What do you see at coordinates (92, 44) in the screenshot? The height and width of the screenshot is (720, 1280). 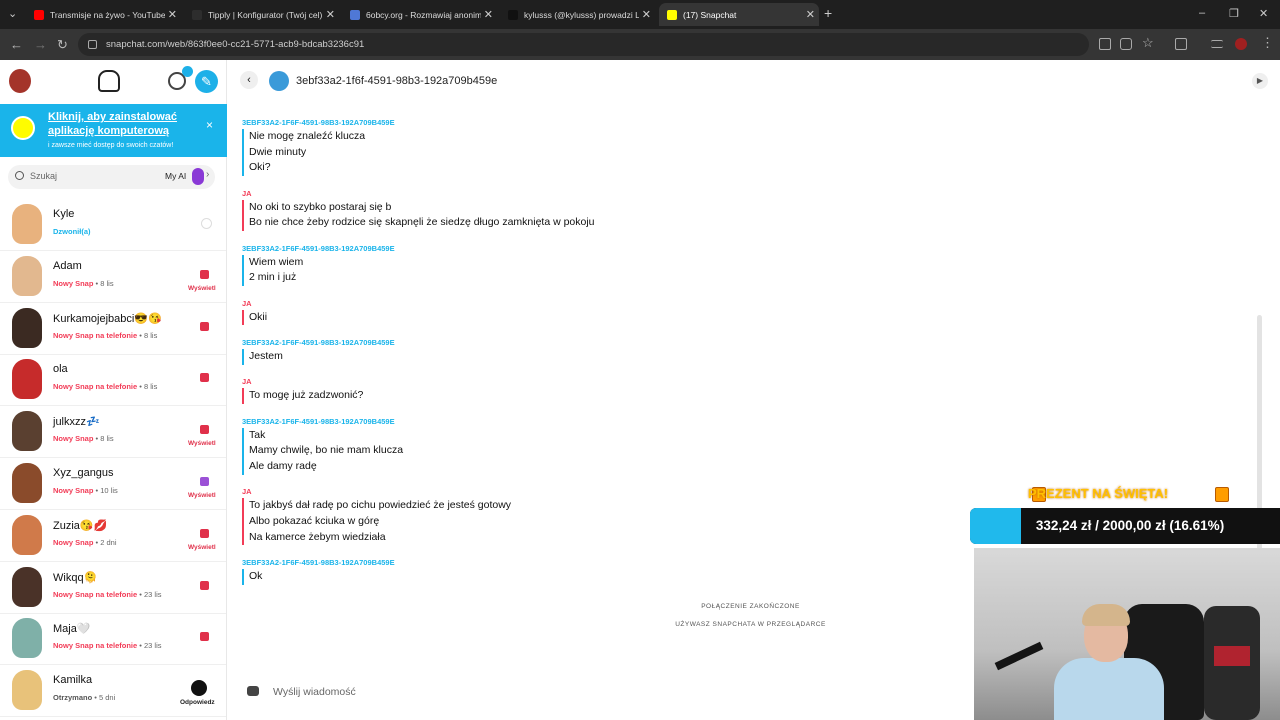 I see `site-info-icon` at bounding box center [92, 44].